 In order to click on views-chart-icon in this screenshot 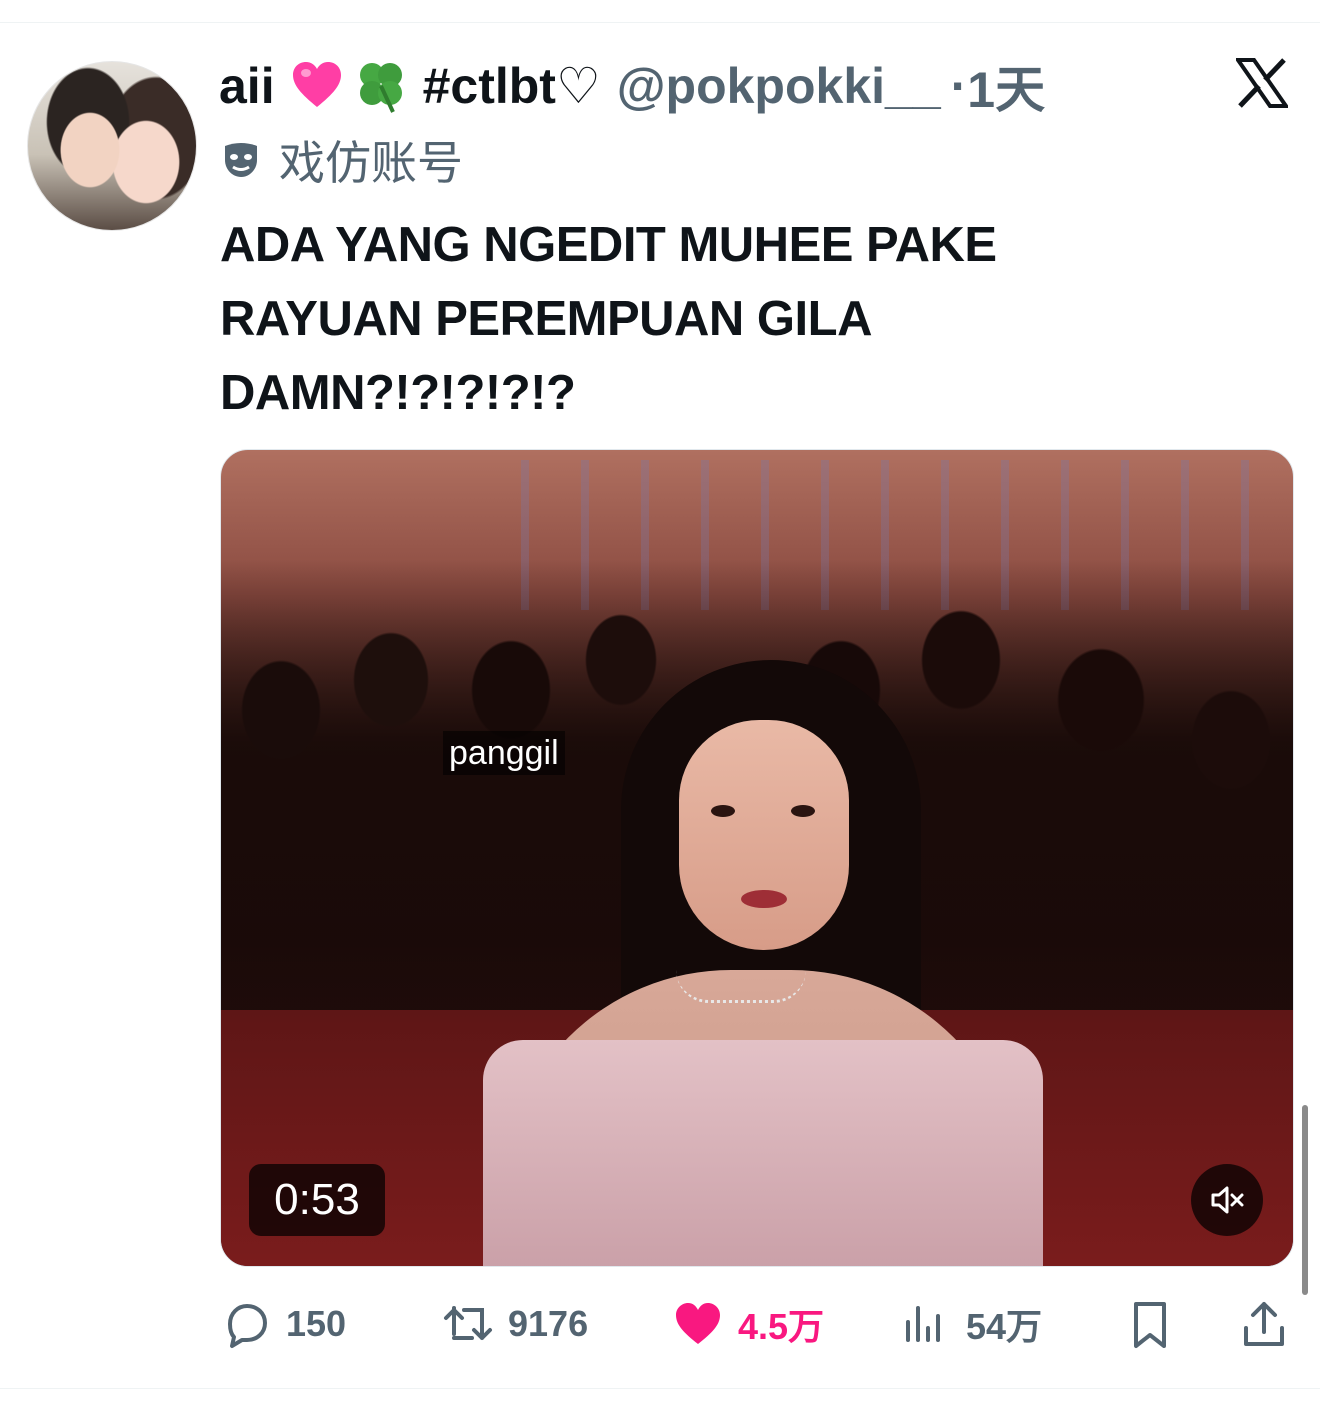, I will do `click(923, 1324)`.